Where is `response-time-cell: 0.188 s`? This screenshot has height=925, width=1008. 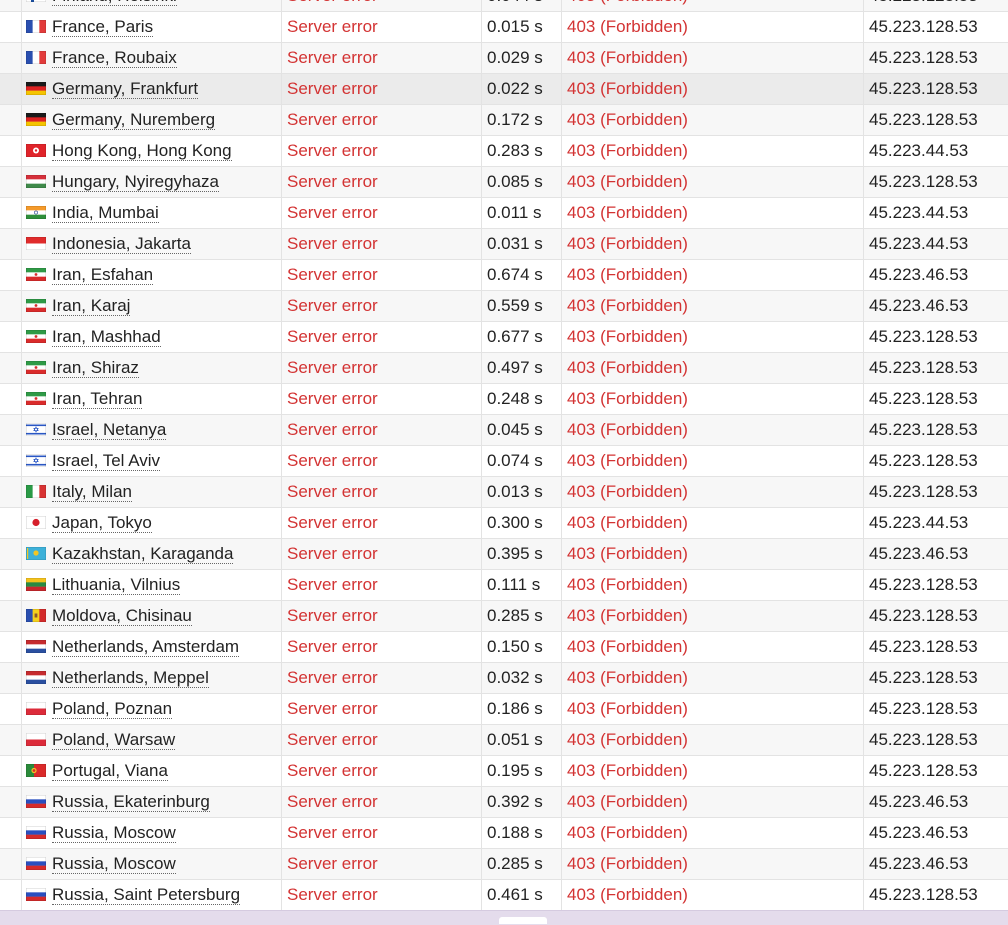 response-time-cell: 0.188 s is located at coordinates (521, 833).